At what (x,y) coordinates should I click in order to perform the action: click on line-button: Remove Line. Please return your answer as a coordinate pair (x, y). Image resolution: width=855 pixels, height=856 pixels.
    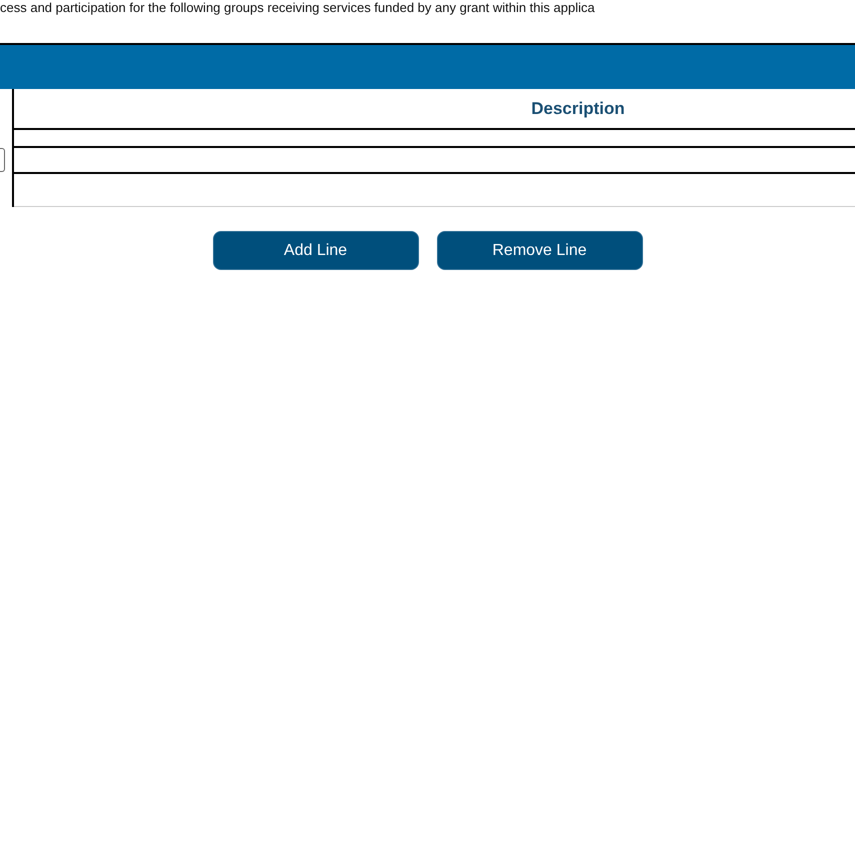
    Looking at the image, I should click on (539, 250).